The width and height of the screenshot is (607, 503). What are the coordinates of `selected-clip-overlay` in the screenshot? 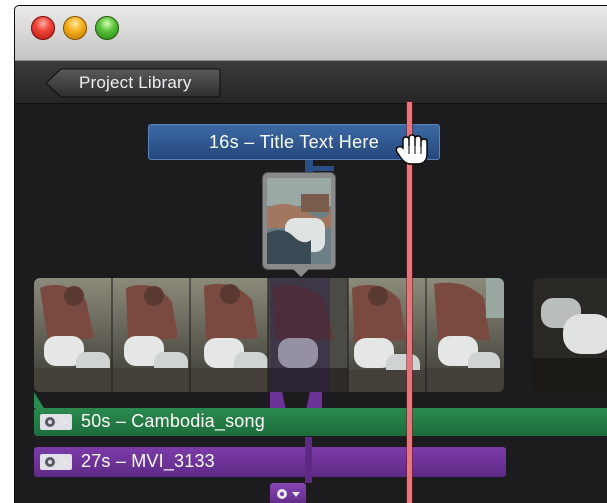 It's located at (300, 335).